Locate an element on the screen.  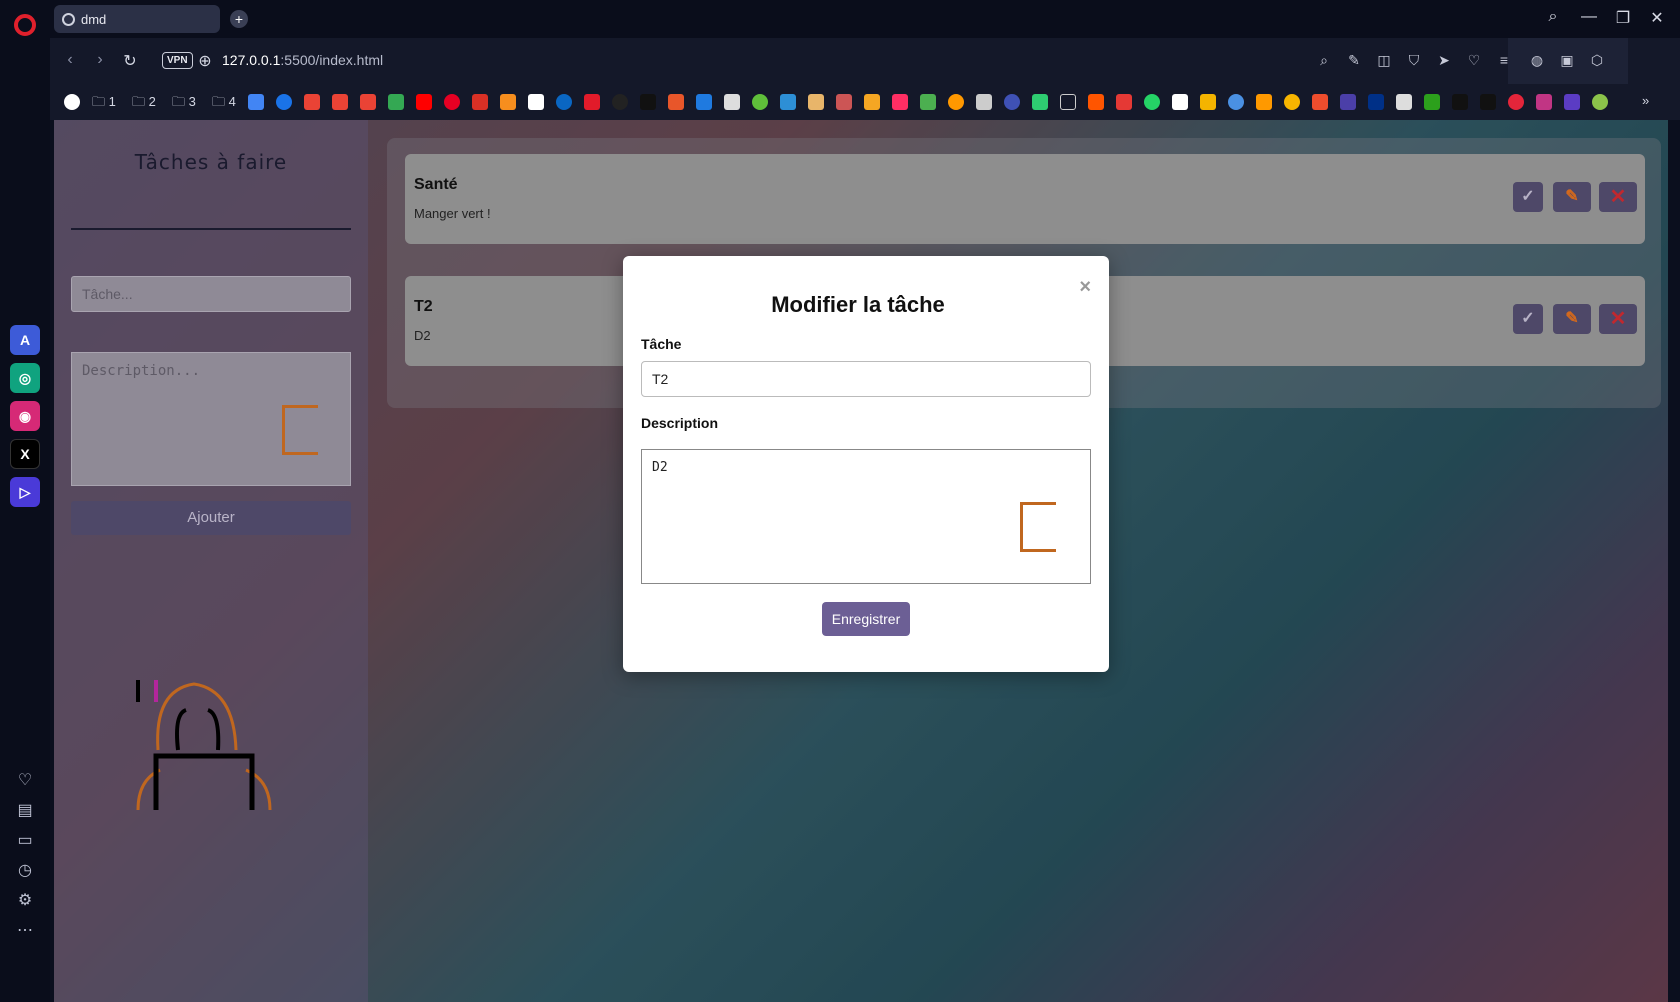
zoom-icon: ⌕ is located at coordinates (1324, 61).